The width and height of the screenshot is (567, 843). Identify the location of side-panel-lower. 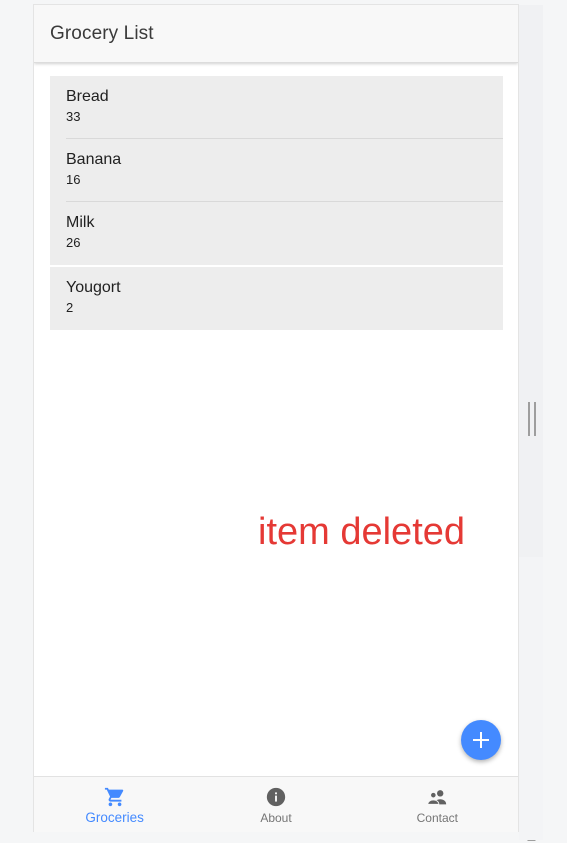
(531, 698).